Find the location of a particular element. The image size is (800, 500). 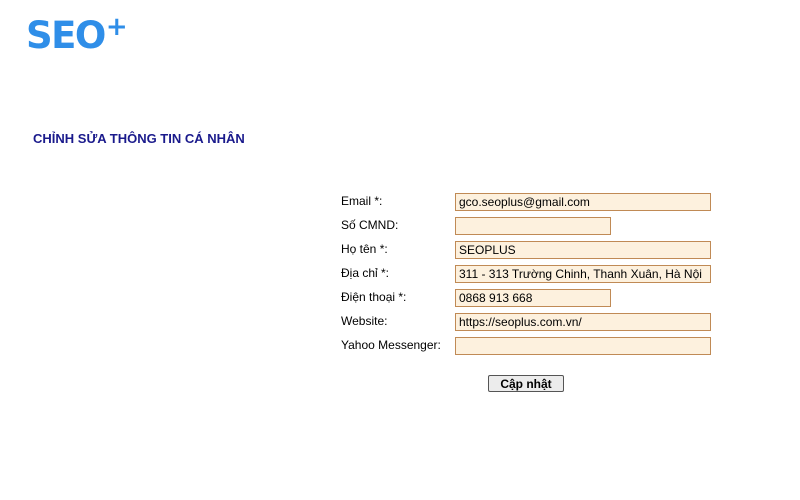

seoplus-logo: SEO + is located at coordinates (77, 36).